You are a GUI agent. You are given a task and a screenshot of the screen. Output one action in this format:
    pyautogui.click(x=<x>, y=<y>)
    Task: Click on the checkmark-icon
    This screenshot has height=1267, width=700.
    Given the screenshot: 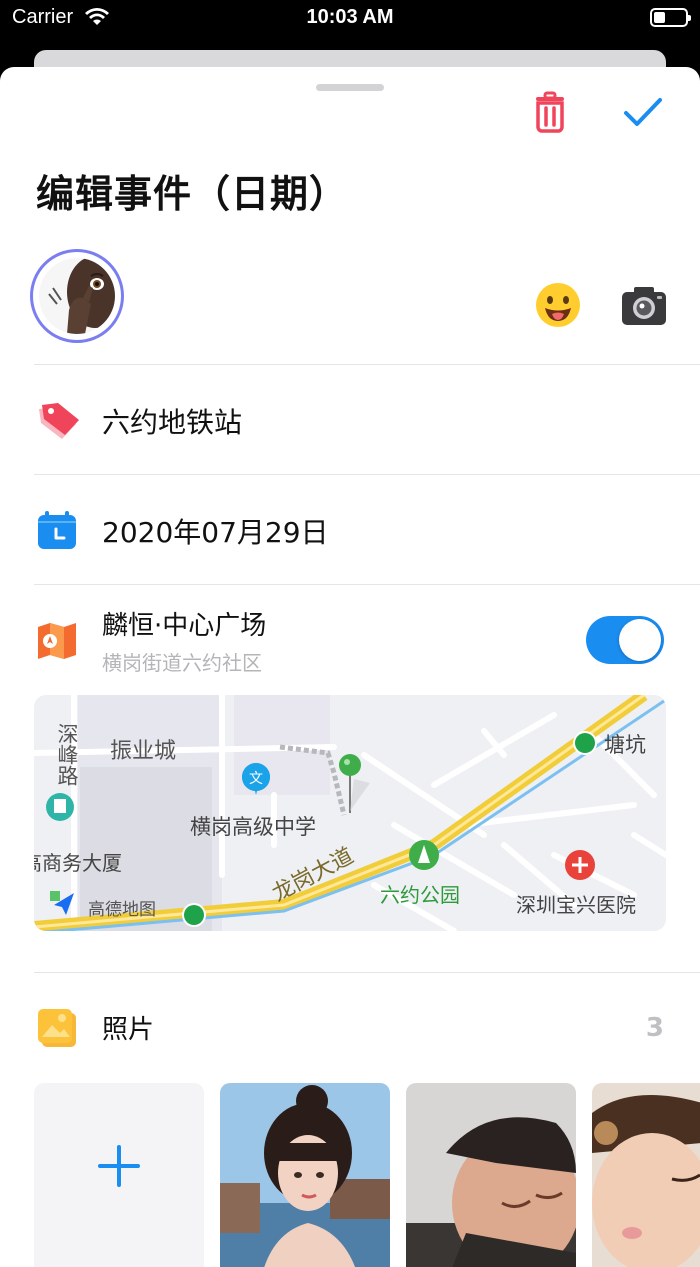 What is the action you would take?
    pyautogui.click(x=643, y=113)
    